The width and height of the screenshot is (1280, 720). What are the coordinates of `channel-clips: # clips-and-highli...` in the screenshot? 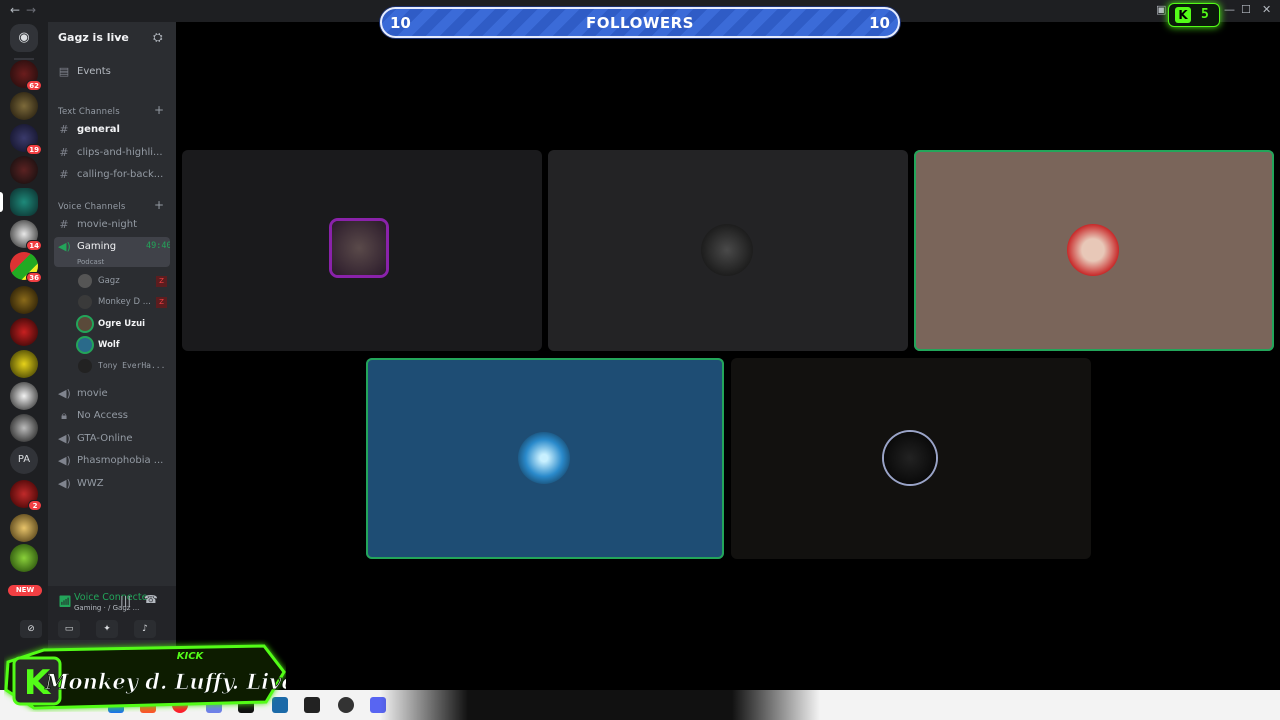 It's located at (112, 153).